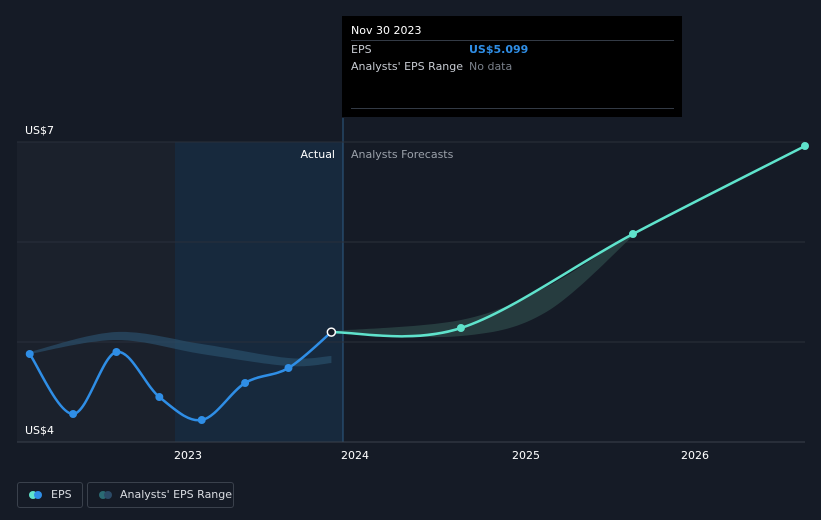 The image size is (821, 520). Describe the element at coordinates (40, 430) in the screenshot. I see `y-tick-label-bottom: US$4` at that location.